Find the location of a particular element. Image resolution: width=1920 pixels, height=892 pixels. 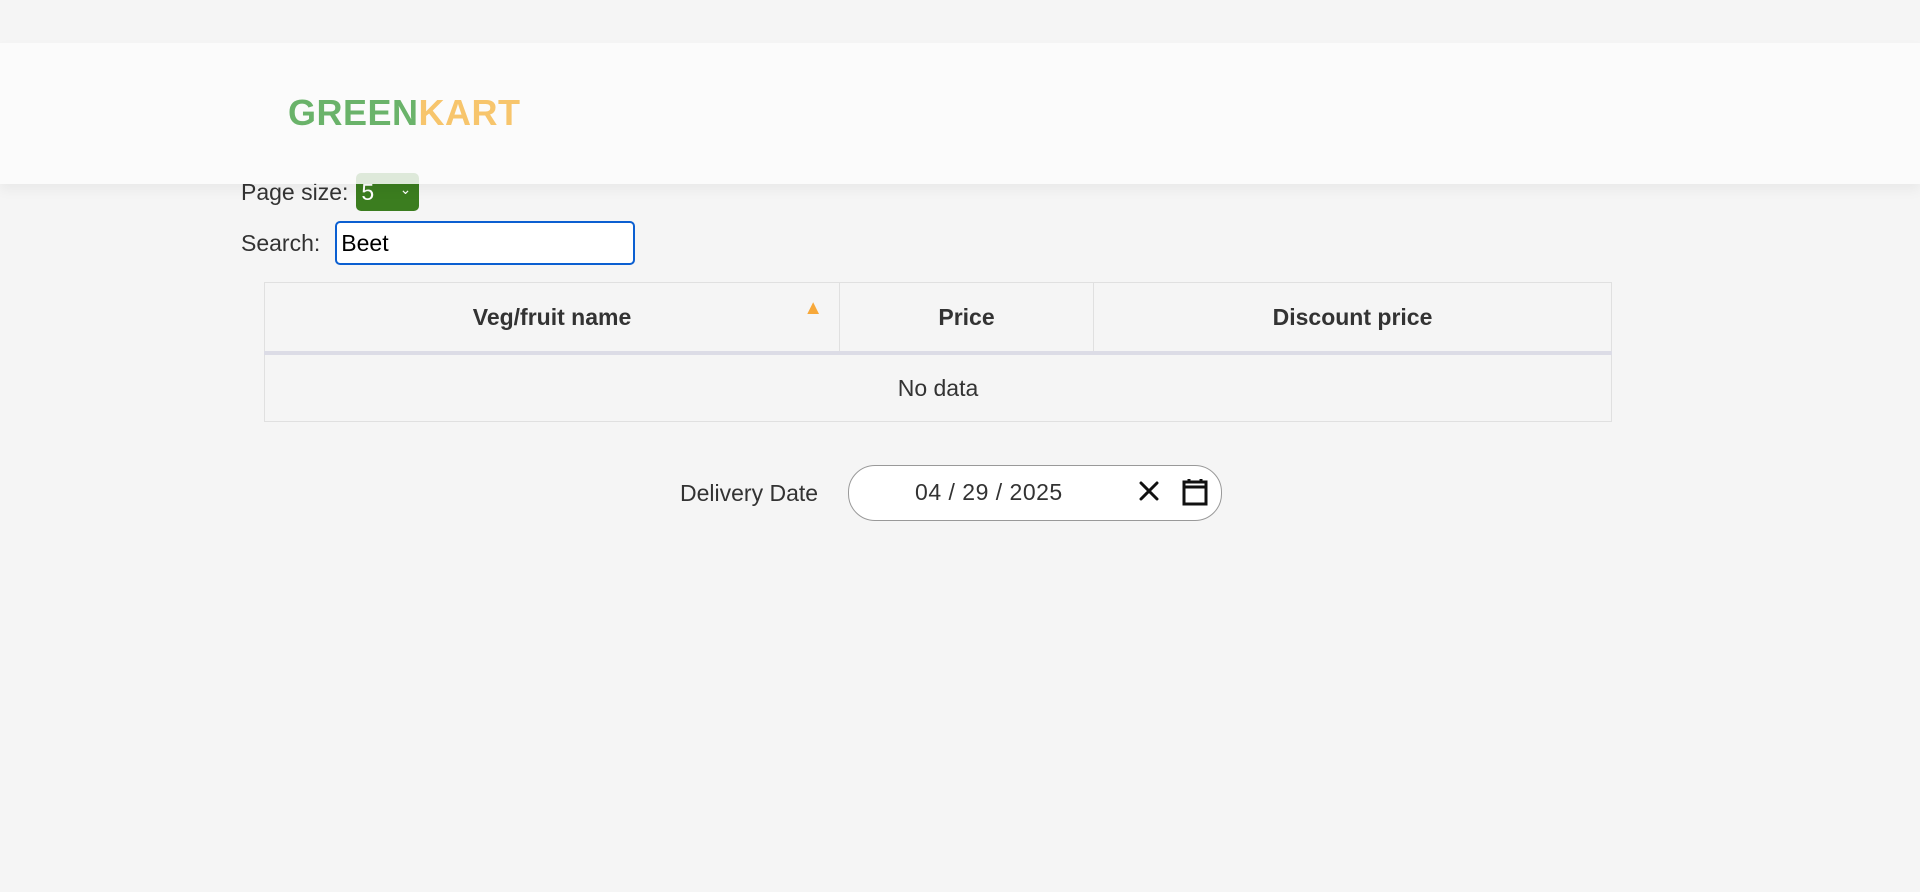

close-icon is located at coordinates (1149, 491).